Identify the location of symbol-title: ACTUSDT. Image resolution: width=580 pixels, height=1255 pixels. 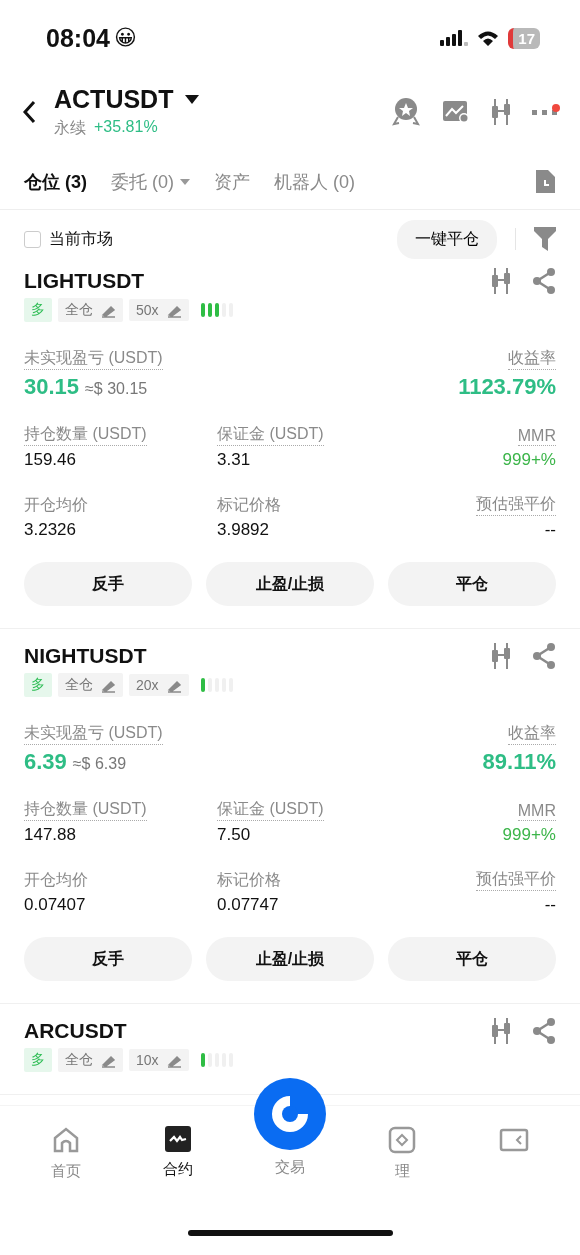
(114, 99).